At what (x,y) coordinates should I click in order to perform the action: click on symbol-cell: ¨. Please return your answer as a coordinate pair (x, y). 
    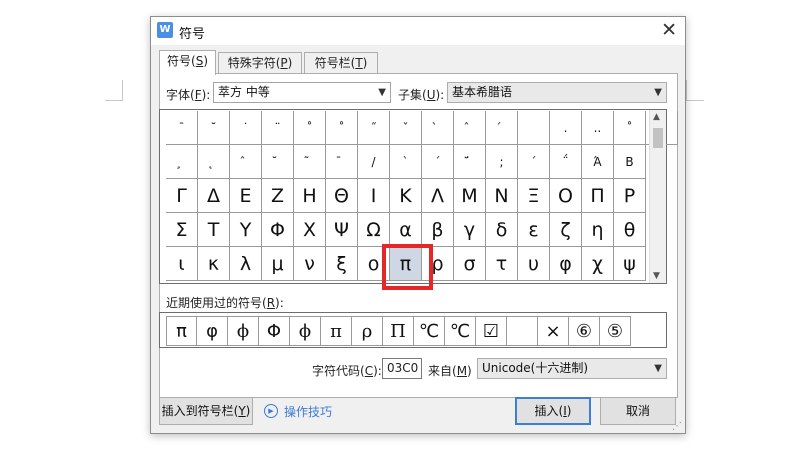
    Looking at the image, I should click on (278, 128).